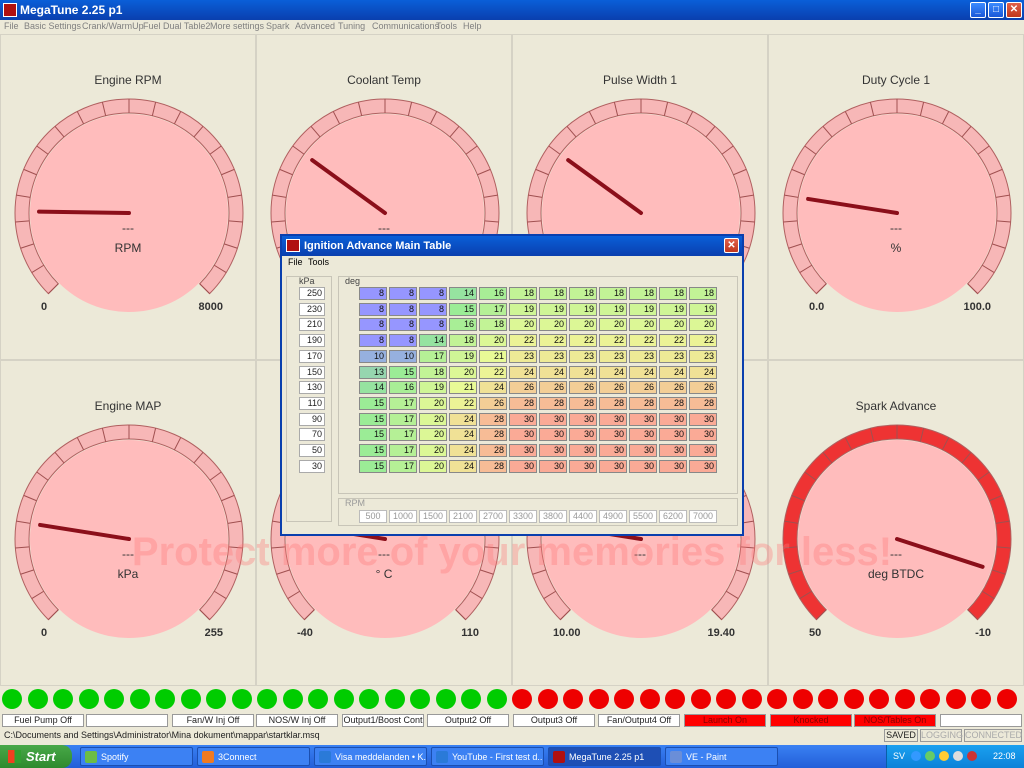 The width and height of the screenshot is (1024, 768). Describe the element at coordinates (916, 756) in the screenshot. I see `tray-network-icon` at that location.